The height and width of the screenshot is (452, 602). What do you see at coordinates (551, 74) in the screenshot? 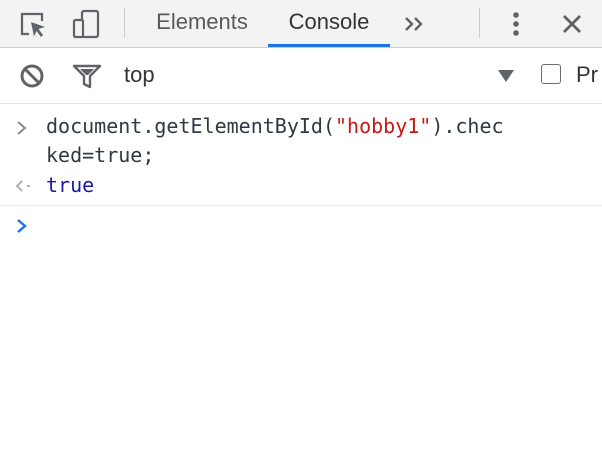
I see `preserve-log-checkbox` at bounding box center [551, 74].